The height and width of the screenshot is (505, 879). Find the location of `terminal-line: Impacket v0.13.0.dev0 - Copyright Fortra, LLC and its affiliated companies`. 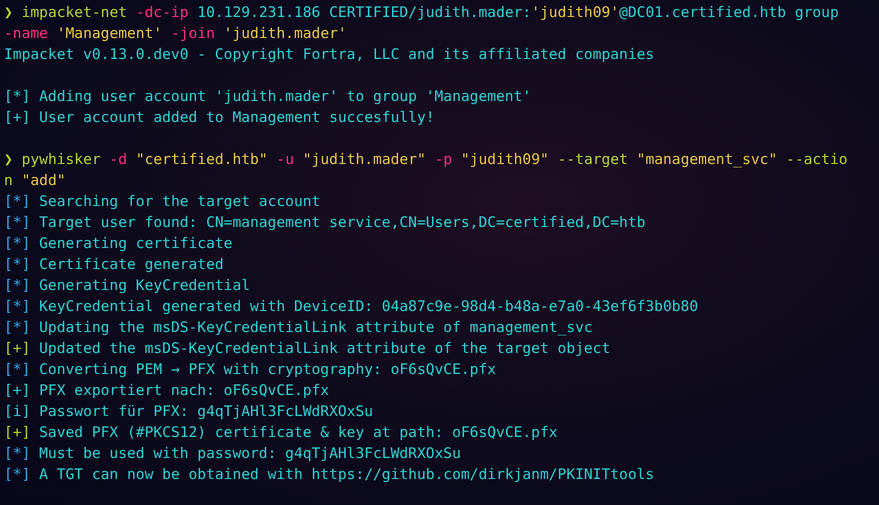

terminal-line: Impacket v0.13.0.dev0 - Copyright Fortra, LLC and its affiliated companies is located at coordinates (329, 55).